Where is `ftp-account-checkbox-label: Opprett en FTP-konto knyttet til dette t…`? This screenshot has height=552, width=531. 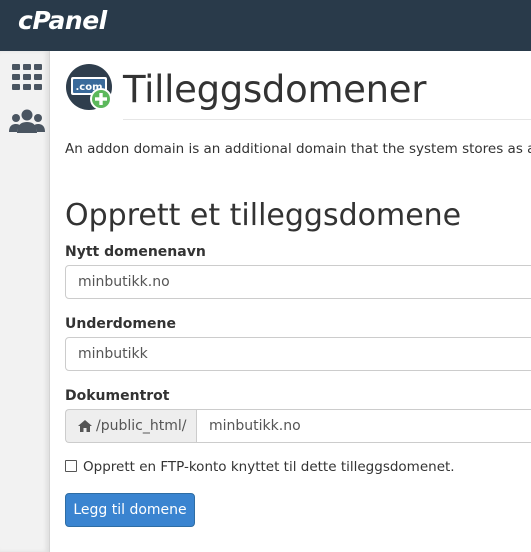 ftp-account-checkbox-label: Opprett en FTP-konto knyttet til dette t… is located at coordinates (269, 467).